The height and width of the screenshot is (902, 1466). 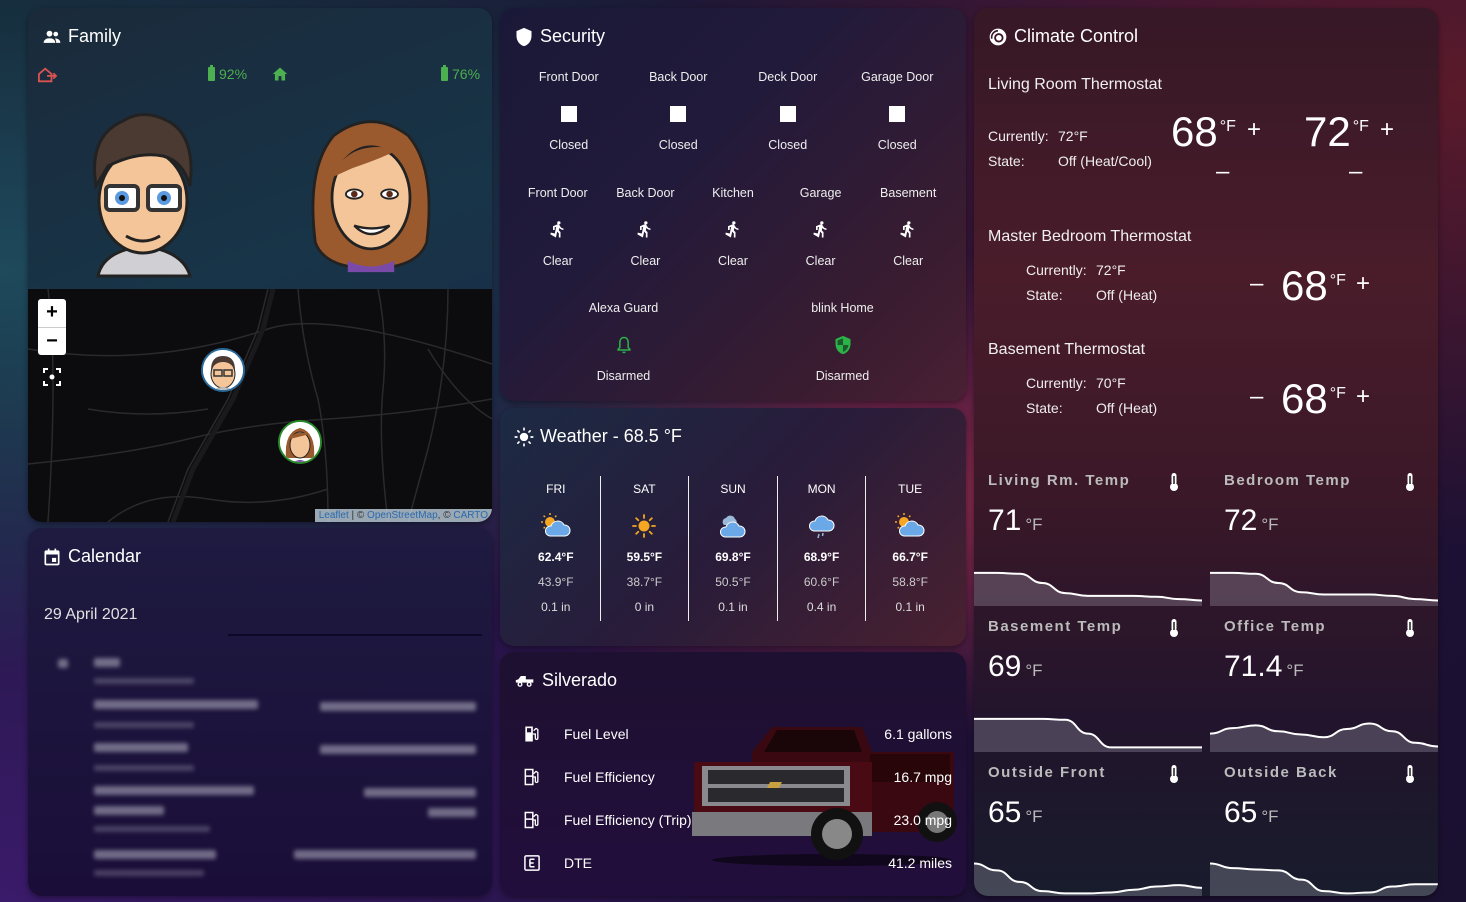 What do you see at coordinates (842, 345) in the screenshot?
I see `shield-half-full-icon` at bounding box center [842, 345].